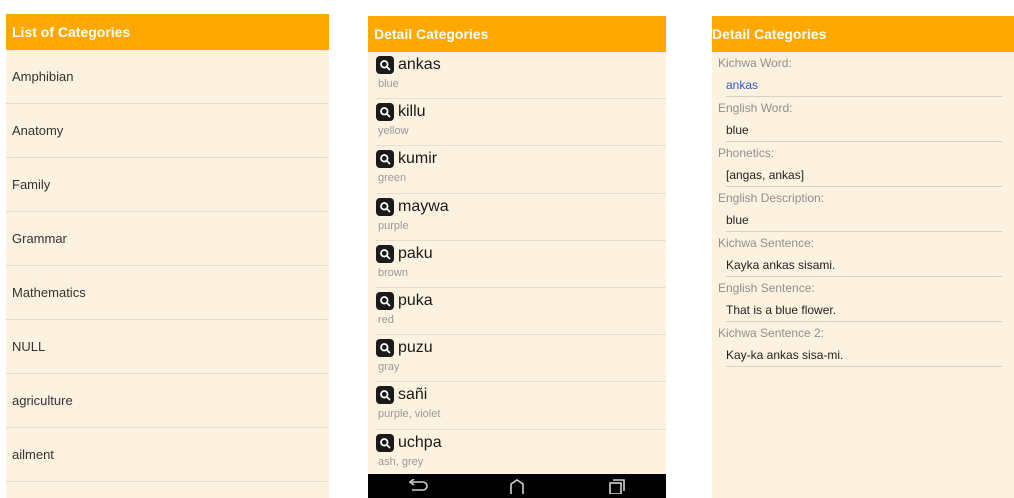  I want to click on category-item-family: Family, so click(167, 185).